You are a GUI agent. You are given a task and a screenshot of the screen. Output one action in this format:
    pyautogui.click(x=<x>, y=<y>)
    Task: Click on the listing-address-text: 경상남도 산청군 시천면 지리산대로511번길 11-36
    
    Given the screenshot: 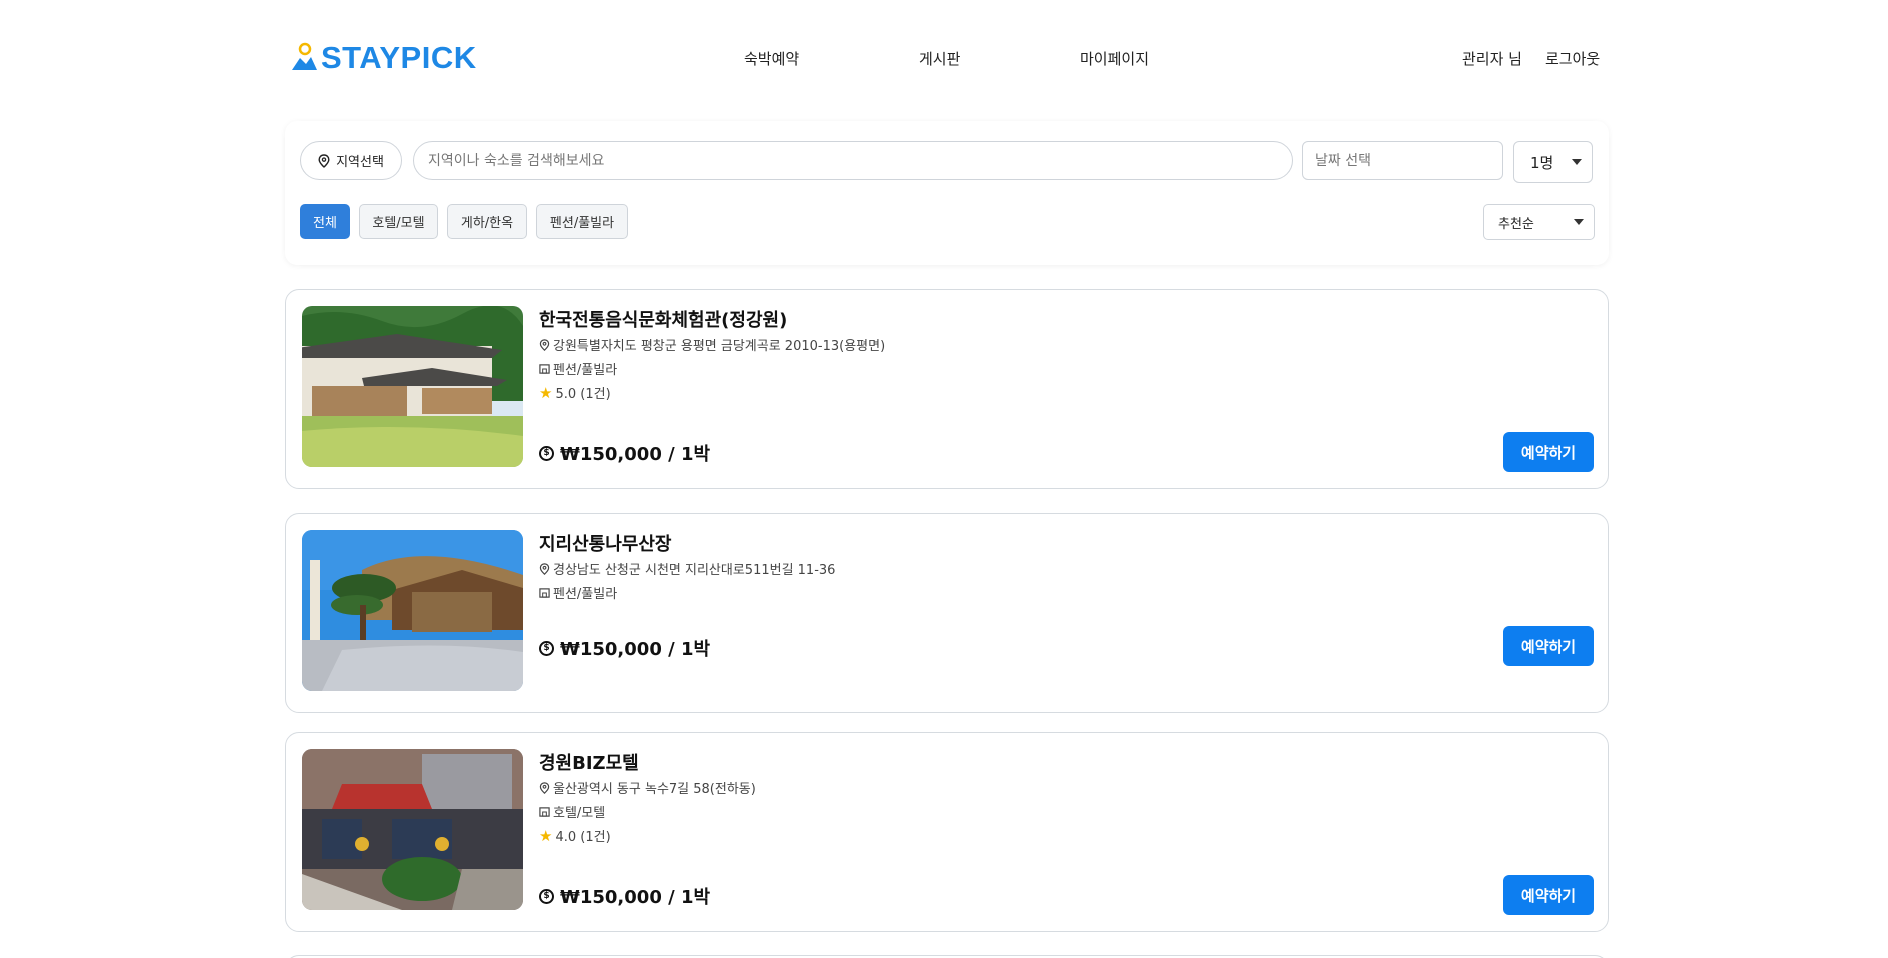 What is the action you would take?
    pyautogui.click(x=694, y=570)
    